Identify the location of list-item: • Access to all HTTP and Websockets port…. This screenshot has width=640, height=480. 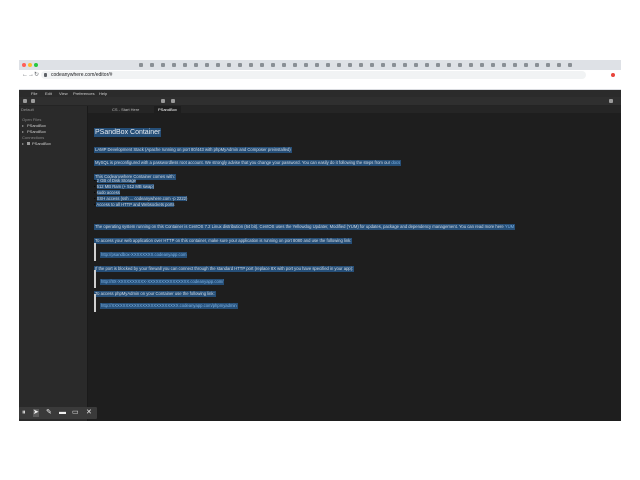
(134, 204).